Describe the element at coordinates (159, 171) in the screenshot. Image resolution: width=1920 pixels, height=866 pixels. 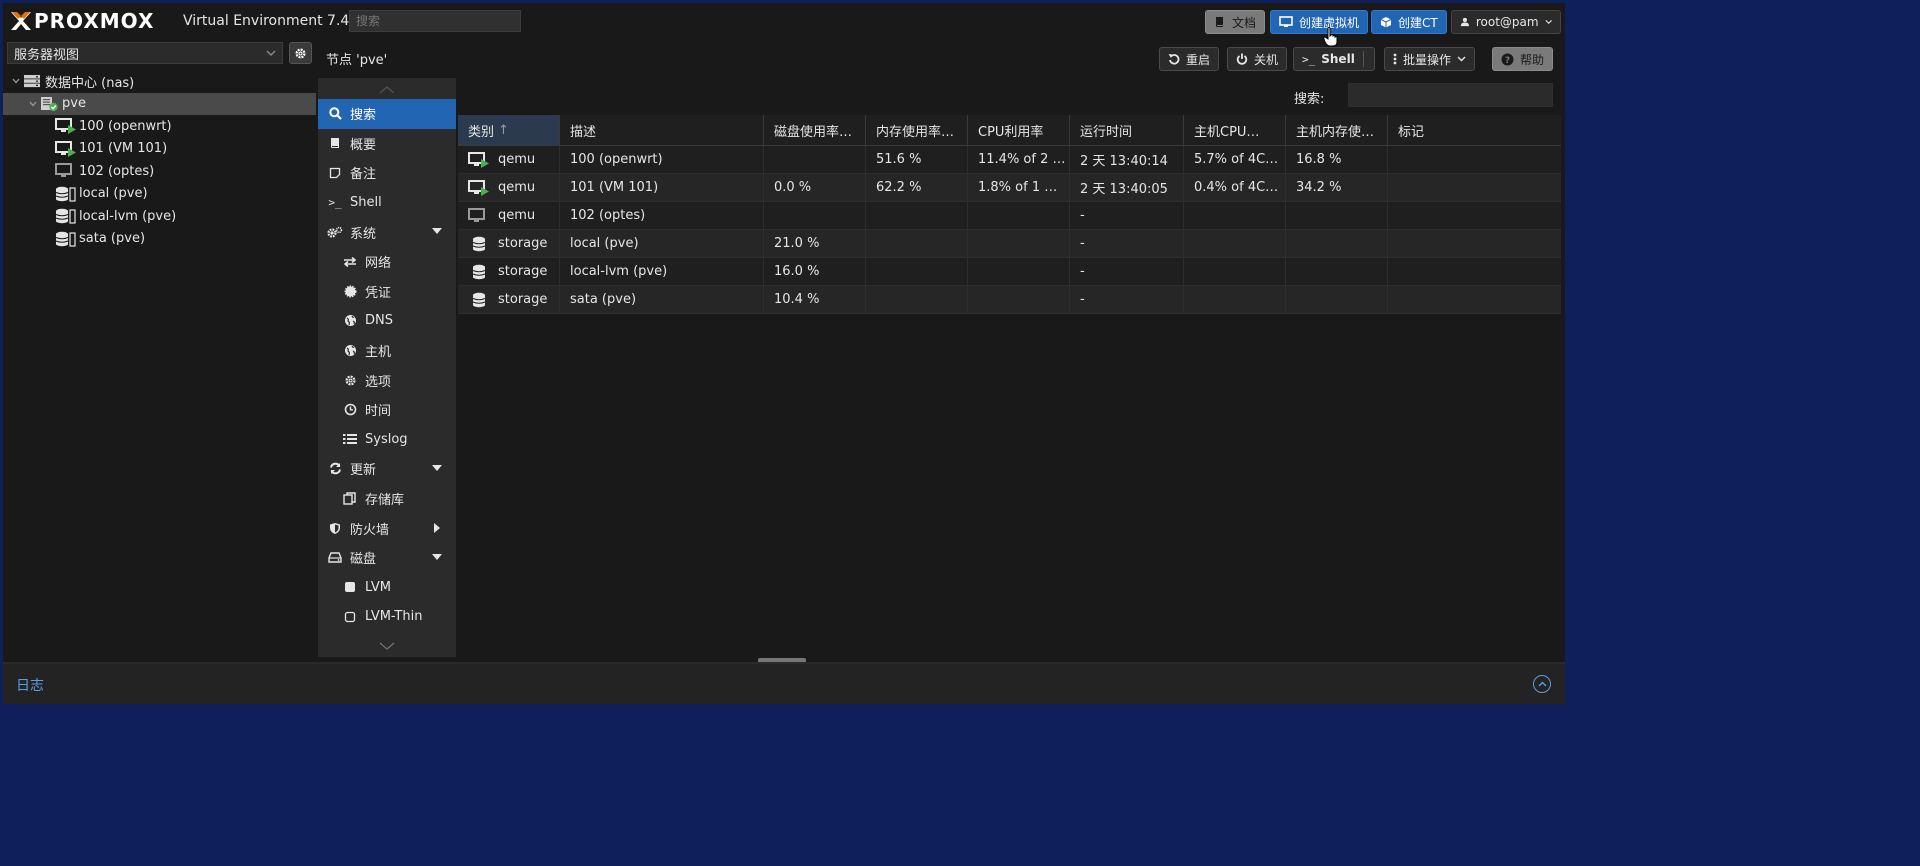
I see `tree-item-vm-102: 102 (optes)` at that location.